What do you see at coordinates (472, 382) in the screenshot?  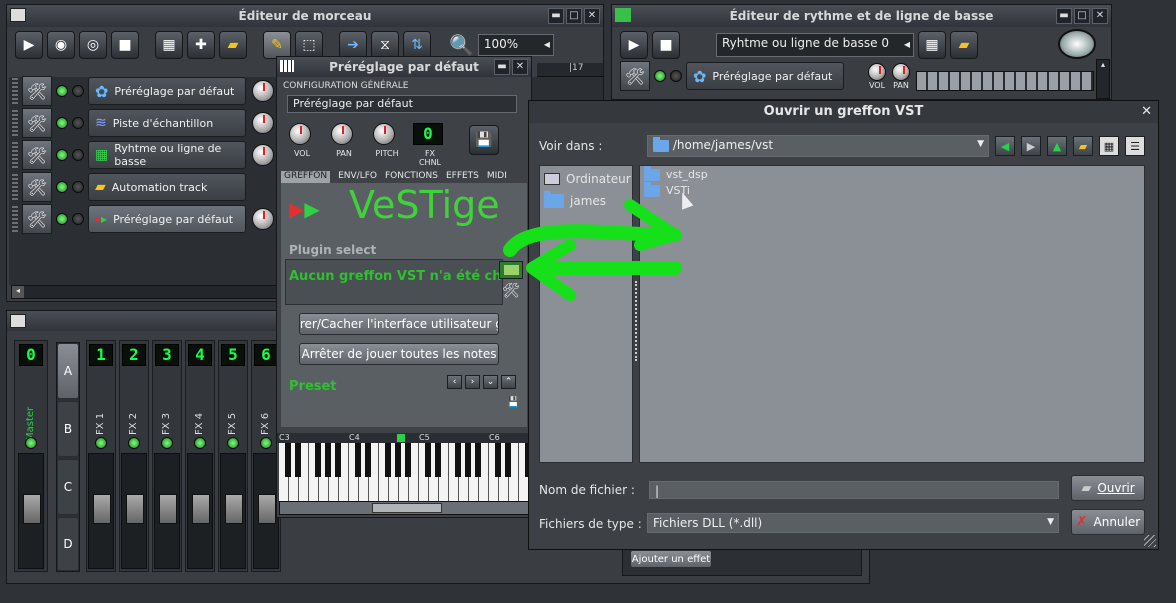 I see `next-preset-button: ›` at bounding box center [472, 382].